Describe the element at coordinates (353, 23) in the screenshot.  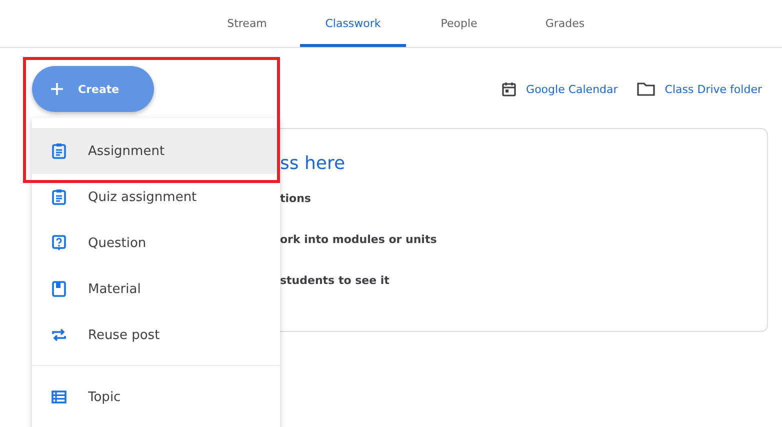
I see `tab: Classwork` at that location.